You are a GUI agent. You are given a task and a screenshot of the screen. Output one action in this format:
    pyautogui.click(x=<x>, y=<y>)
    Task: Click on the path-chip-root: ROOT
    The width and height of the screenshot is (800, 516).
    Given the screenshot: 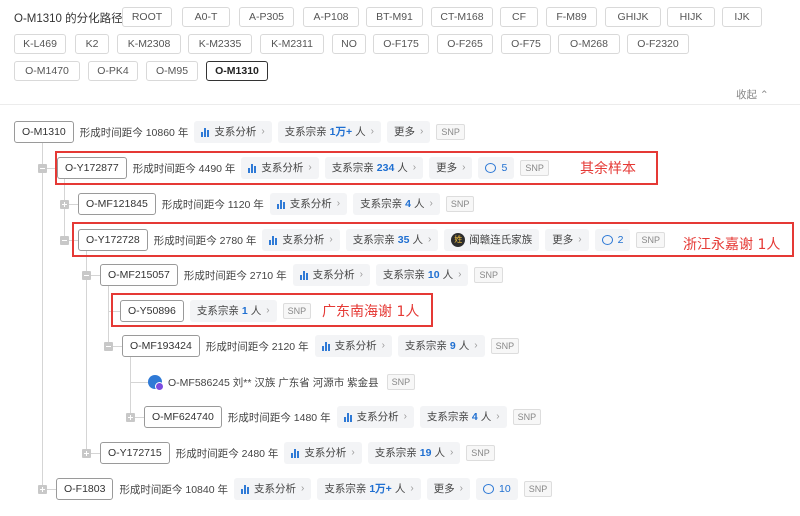 What is the action you would take?
    pyautogui.click(x=147, y=17)
    